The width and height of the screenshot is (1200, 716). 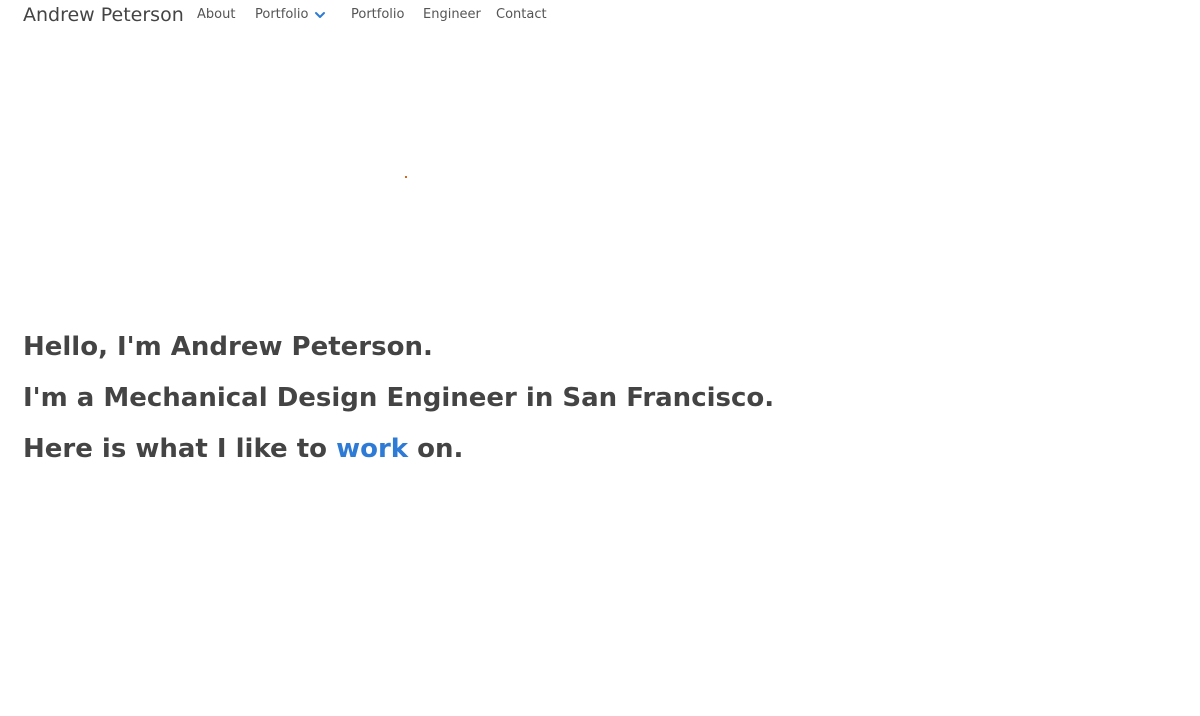 I want to click on nav-contact-link: Contact, so click(x=521, y=14).